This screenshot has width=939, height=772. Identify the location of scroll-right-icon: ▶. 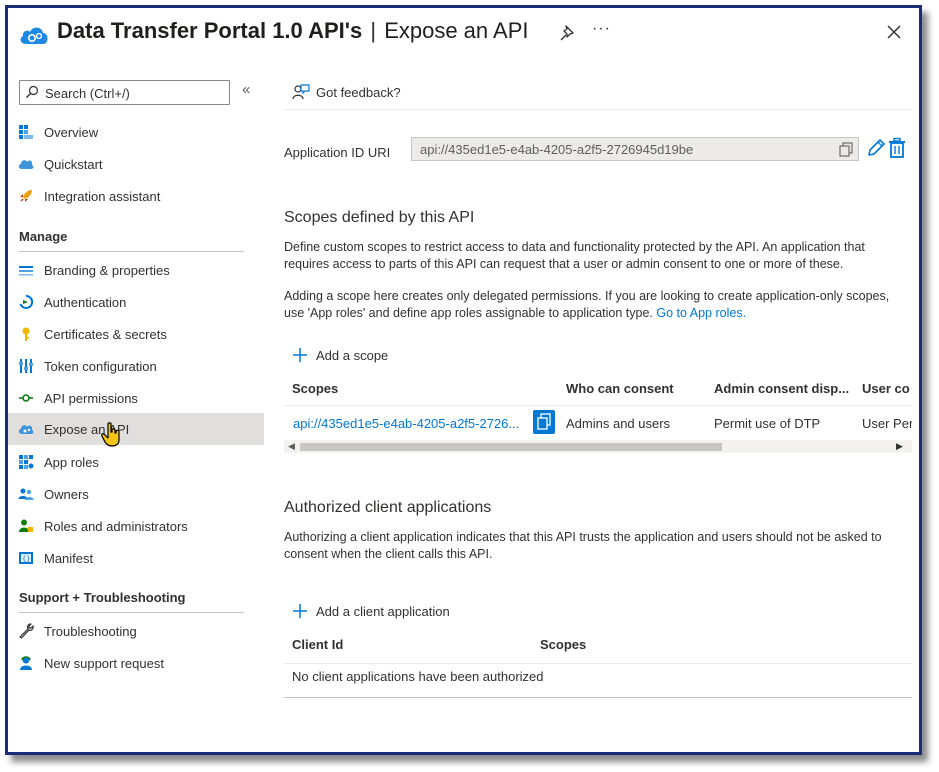
(899, 446).